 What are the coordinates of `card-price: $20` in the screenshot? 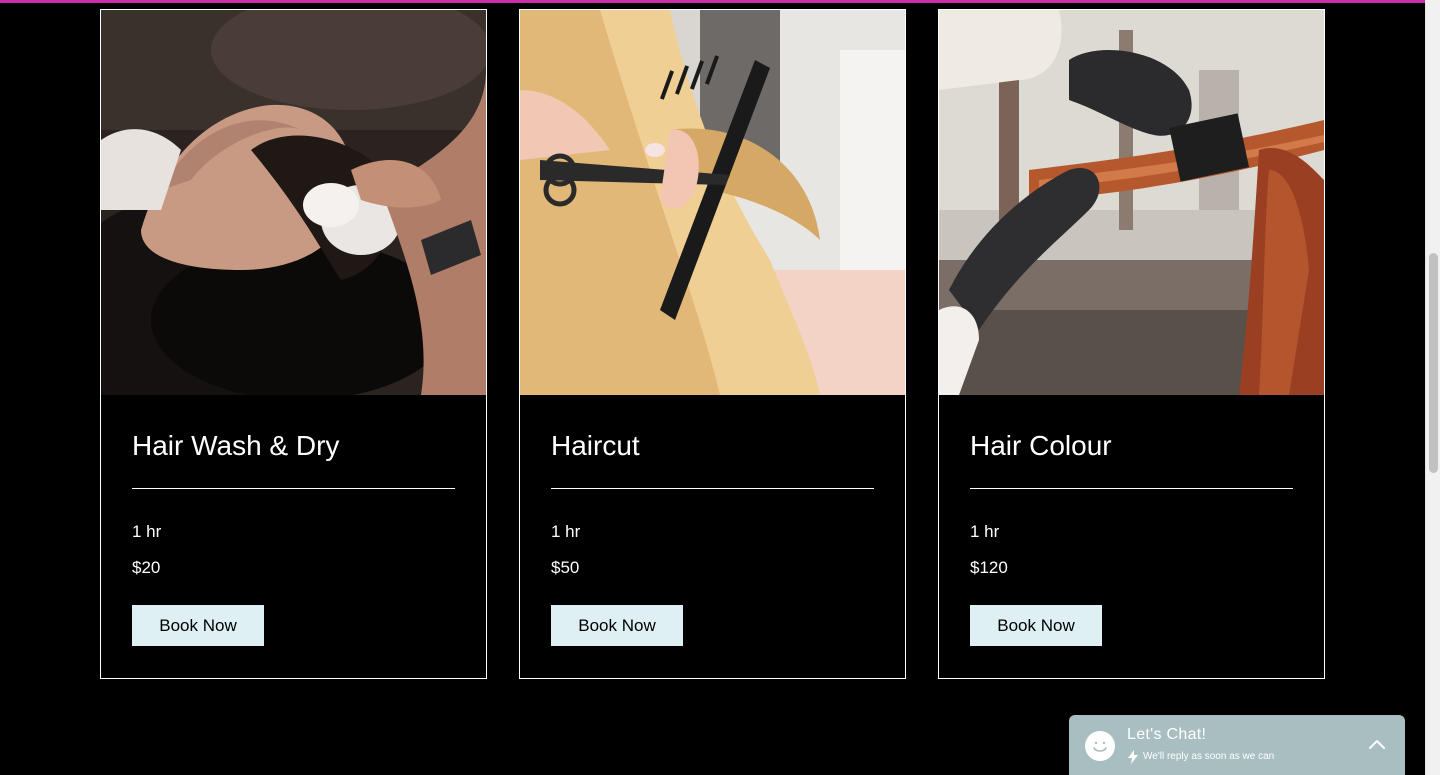 It's located at (146, 567).